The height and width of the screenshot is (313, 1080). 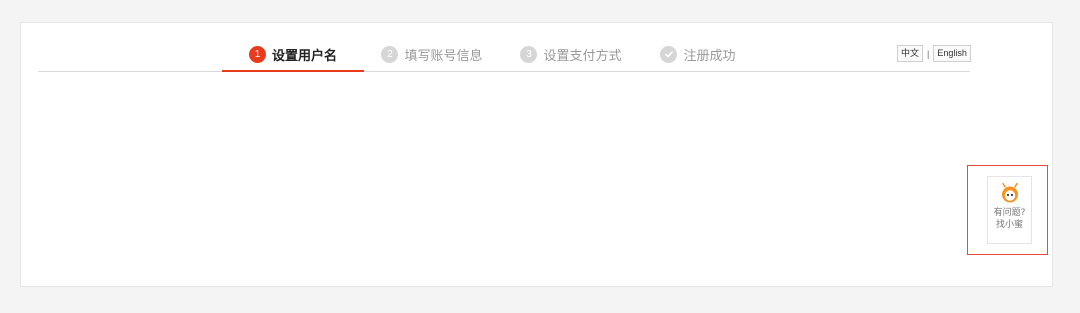 What do you see at coordinates (529, 54) in the screenshot?
I see `step-number-3: 3` at bounding box center [529, 54].